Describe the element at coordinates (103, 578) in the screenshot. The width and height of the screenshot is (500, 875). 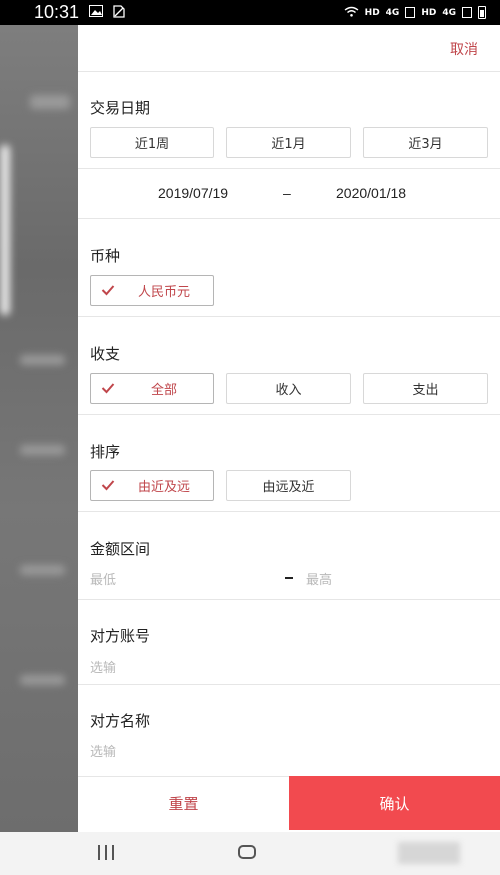
I see `min-amount-input: 最低` at that location.